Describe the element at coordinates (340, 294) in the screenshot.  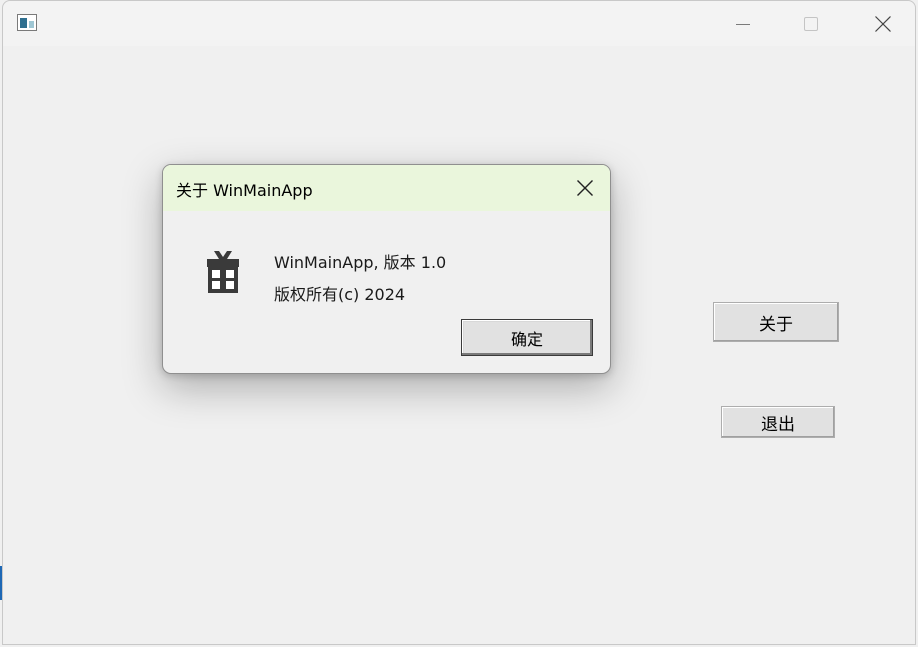
I see `copyright-text: 版权所有(c) 2024` at that location.